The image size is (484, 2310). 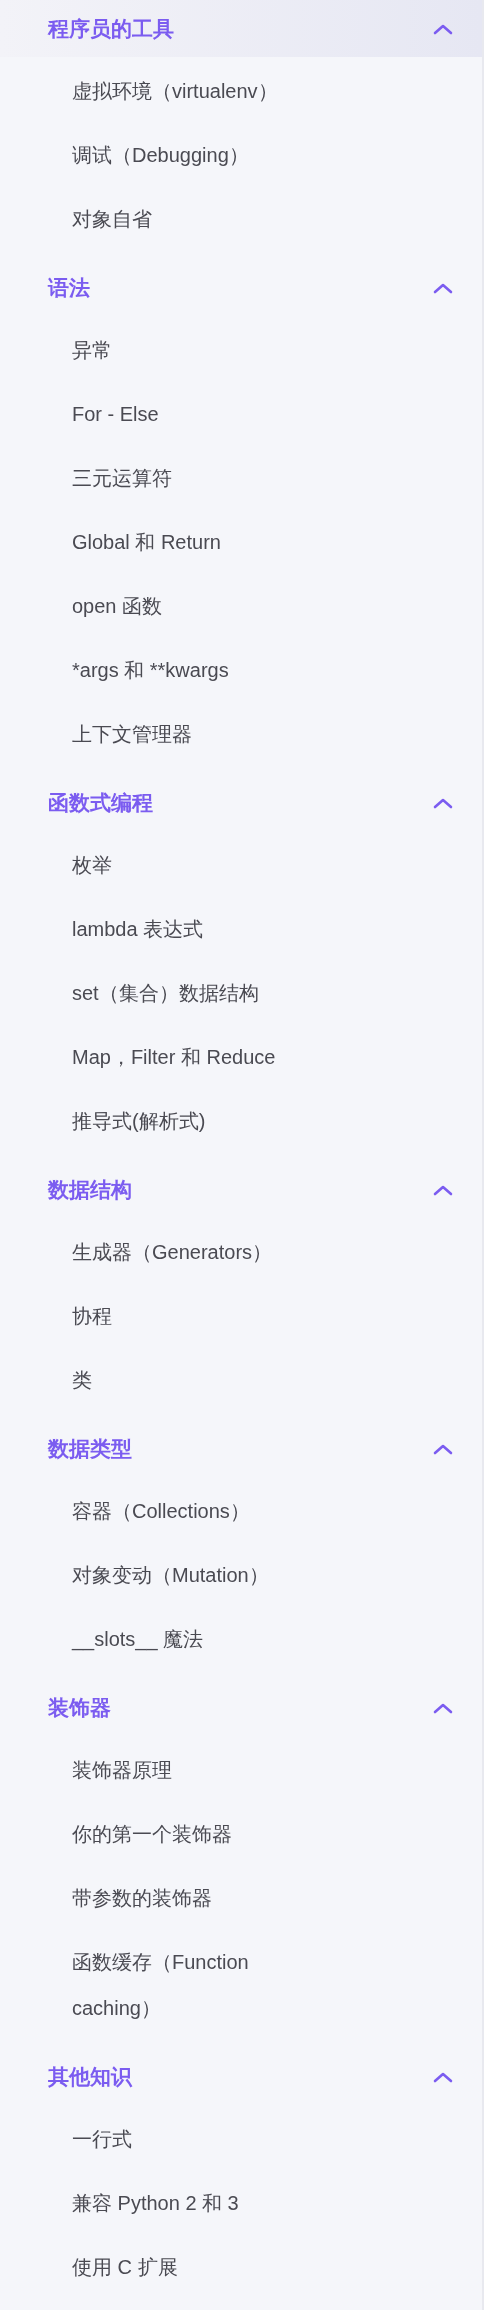 What do you see at coordinates (171, 155) in the screenshot?
I see `nav-link: 调试（Debugging）` at bounding box center [171, 155].